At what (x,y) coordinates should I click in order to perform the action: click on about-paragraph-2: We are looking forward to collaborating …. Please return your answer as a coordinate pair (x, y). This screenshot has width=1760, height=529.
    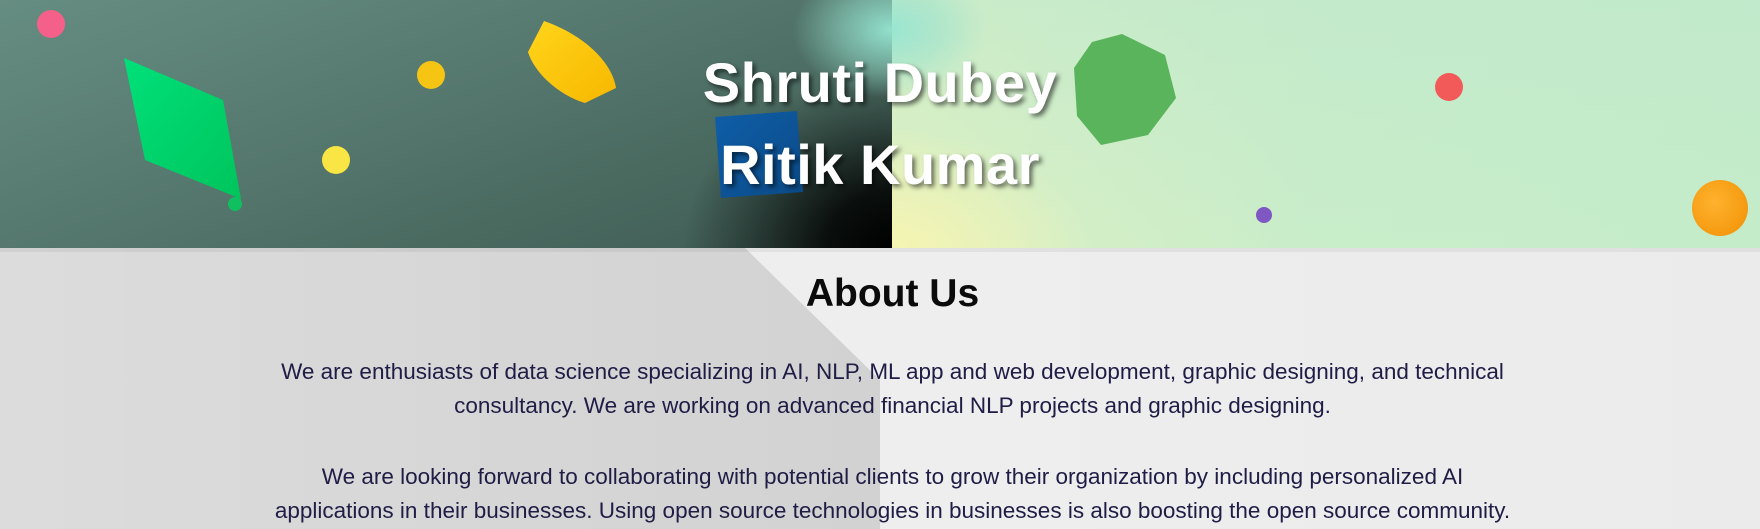
    Looking at the image, I should click on (892, 493).